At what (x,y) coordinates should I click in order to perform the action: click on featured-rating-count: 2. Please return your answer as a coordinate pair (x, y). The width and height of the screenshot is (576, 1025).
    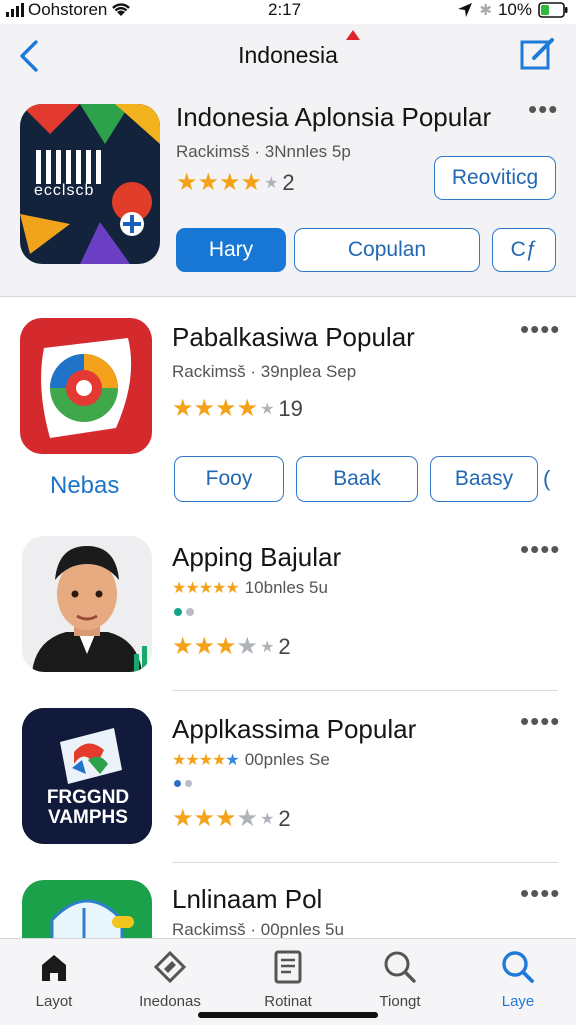
    Looking at the image, I should click on (288, 182).